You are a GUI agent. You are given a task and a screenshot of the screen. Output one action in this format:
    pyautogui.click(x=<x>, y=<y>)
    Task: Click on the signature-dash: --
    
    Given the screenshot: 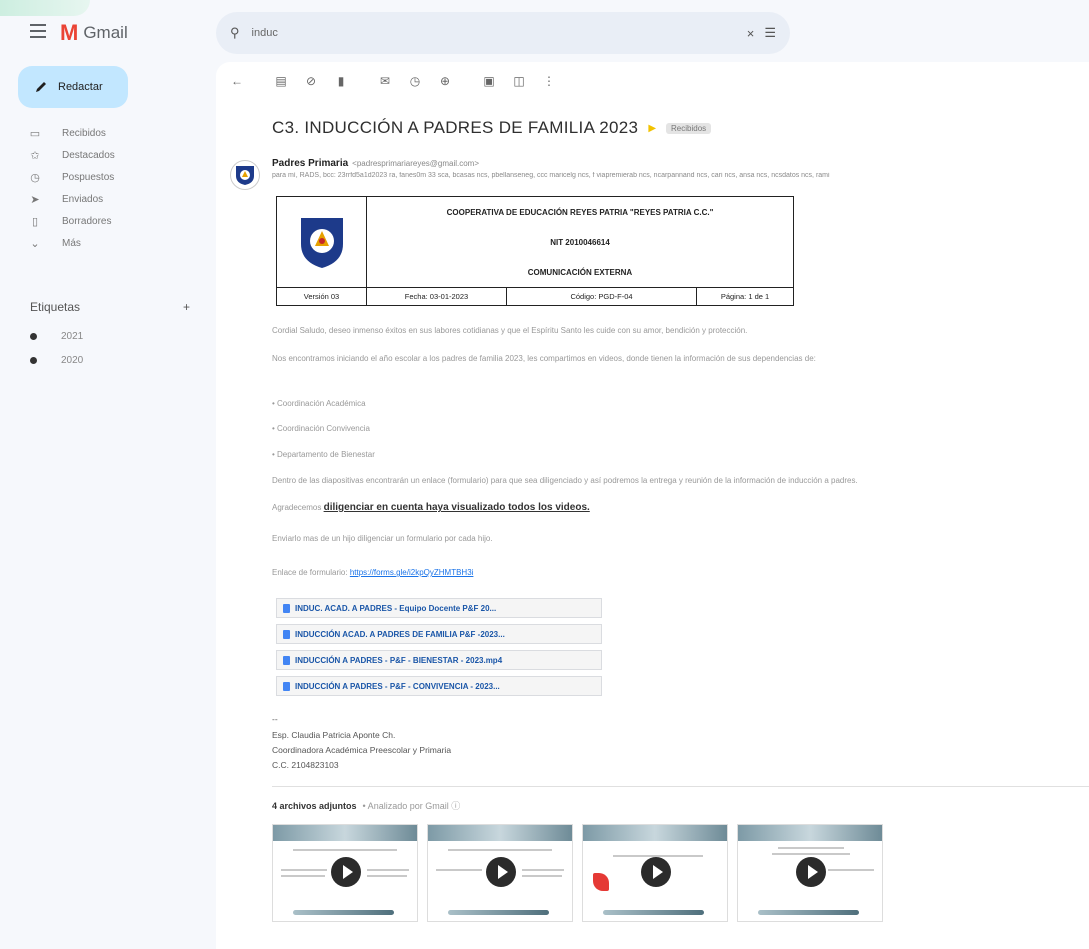 What is the action you would take?
    pyautogui.click(x=275, y=719)
    